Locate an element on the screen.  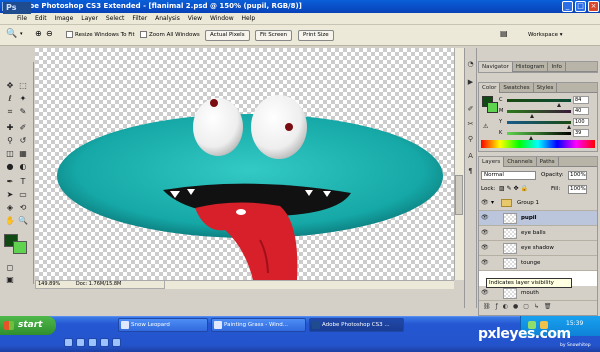
move-tool-icon: ✥ is located at coordinates (10, 85).